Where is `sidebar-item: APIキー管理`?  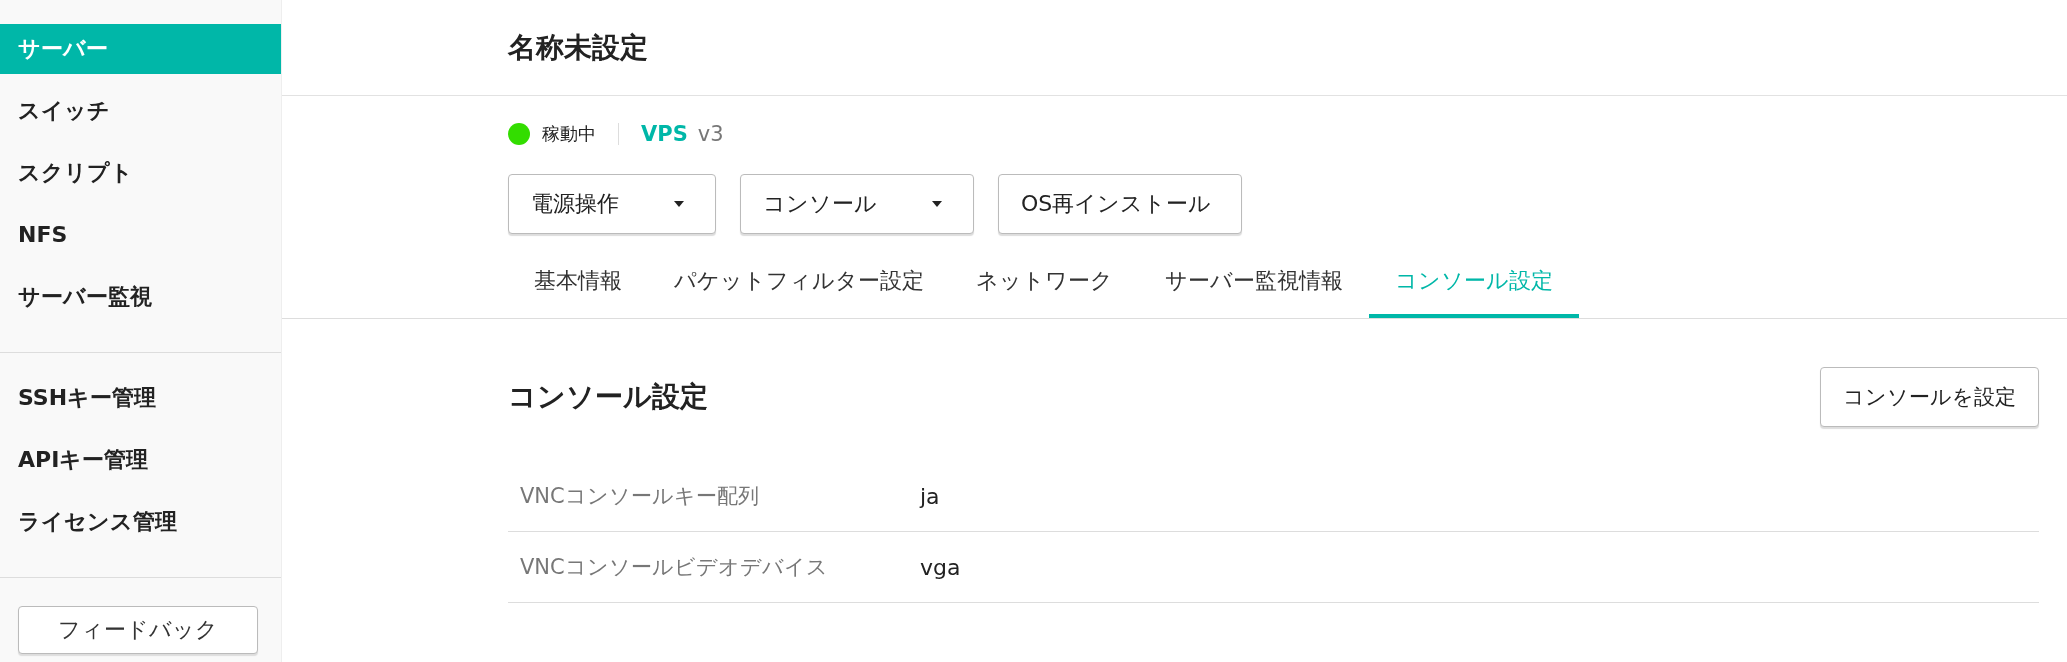
sidebar-item: APIキー管理 is located at coordinates (140, 460).